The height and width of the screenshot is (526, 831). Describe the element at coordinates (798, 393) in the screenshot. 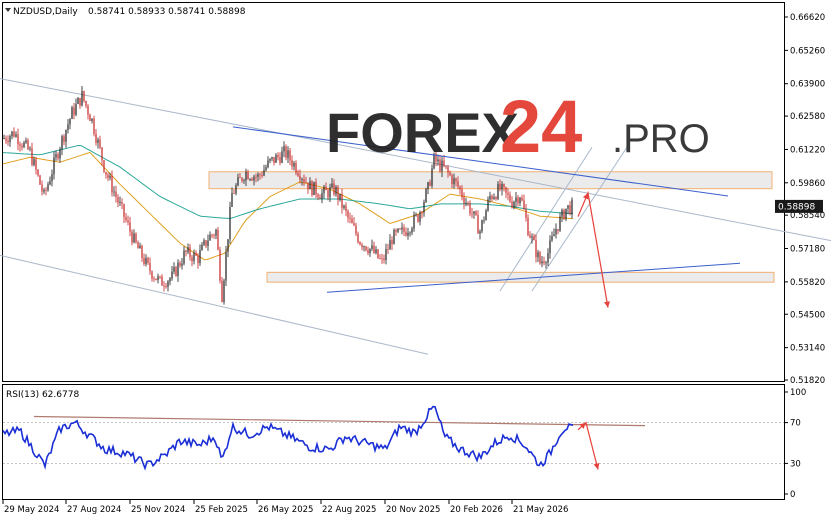

I see `rsi-tick-label: 100` at that location.